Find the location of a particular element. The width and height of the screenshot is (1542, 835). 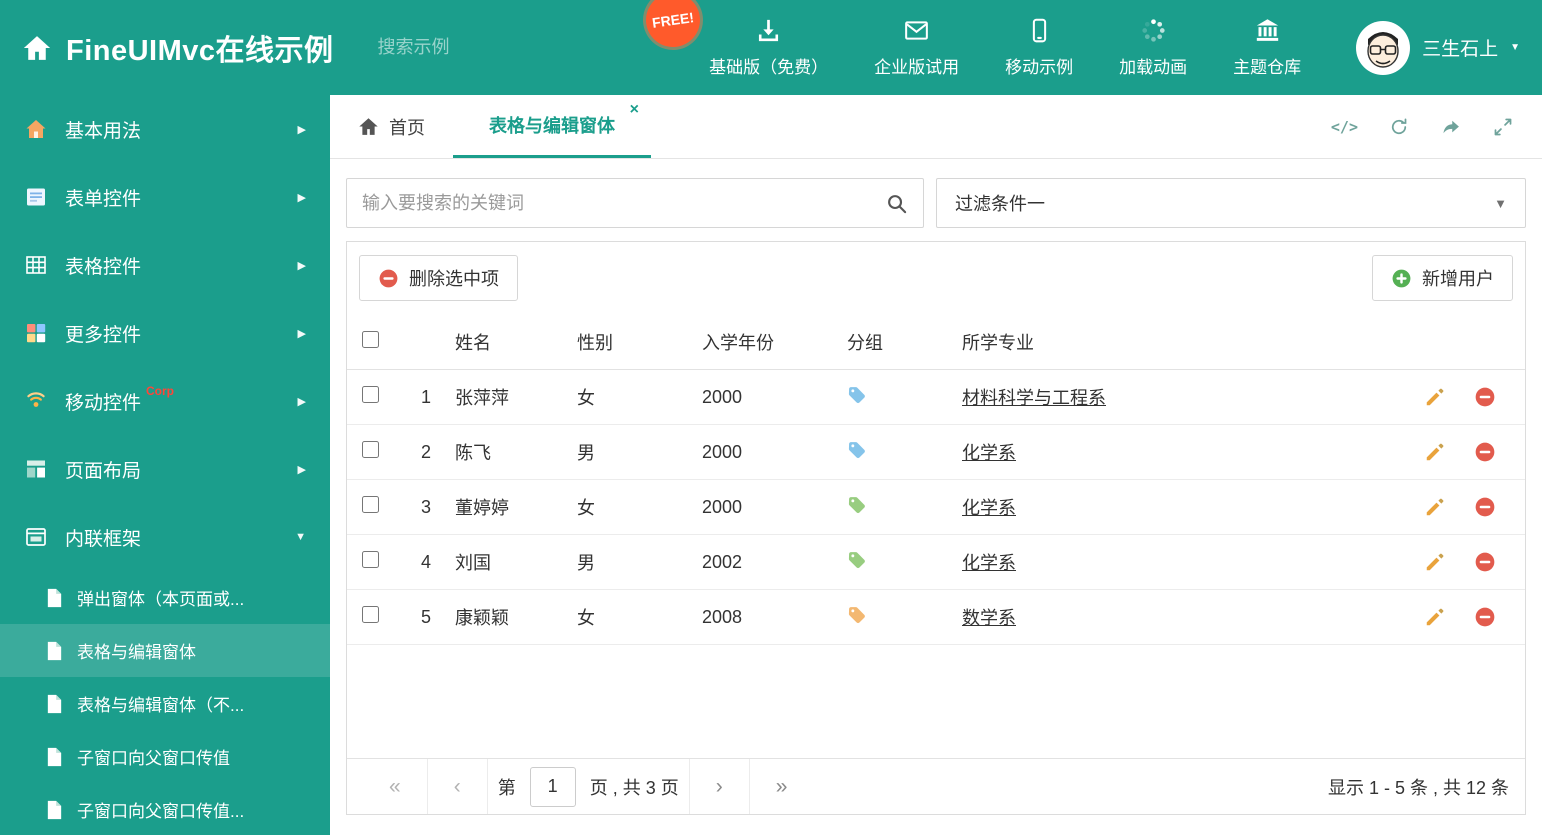

select-all-checkbox is located at coordinates (370, 339).